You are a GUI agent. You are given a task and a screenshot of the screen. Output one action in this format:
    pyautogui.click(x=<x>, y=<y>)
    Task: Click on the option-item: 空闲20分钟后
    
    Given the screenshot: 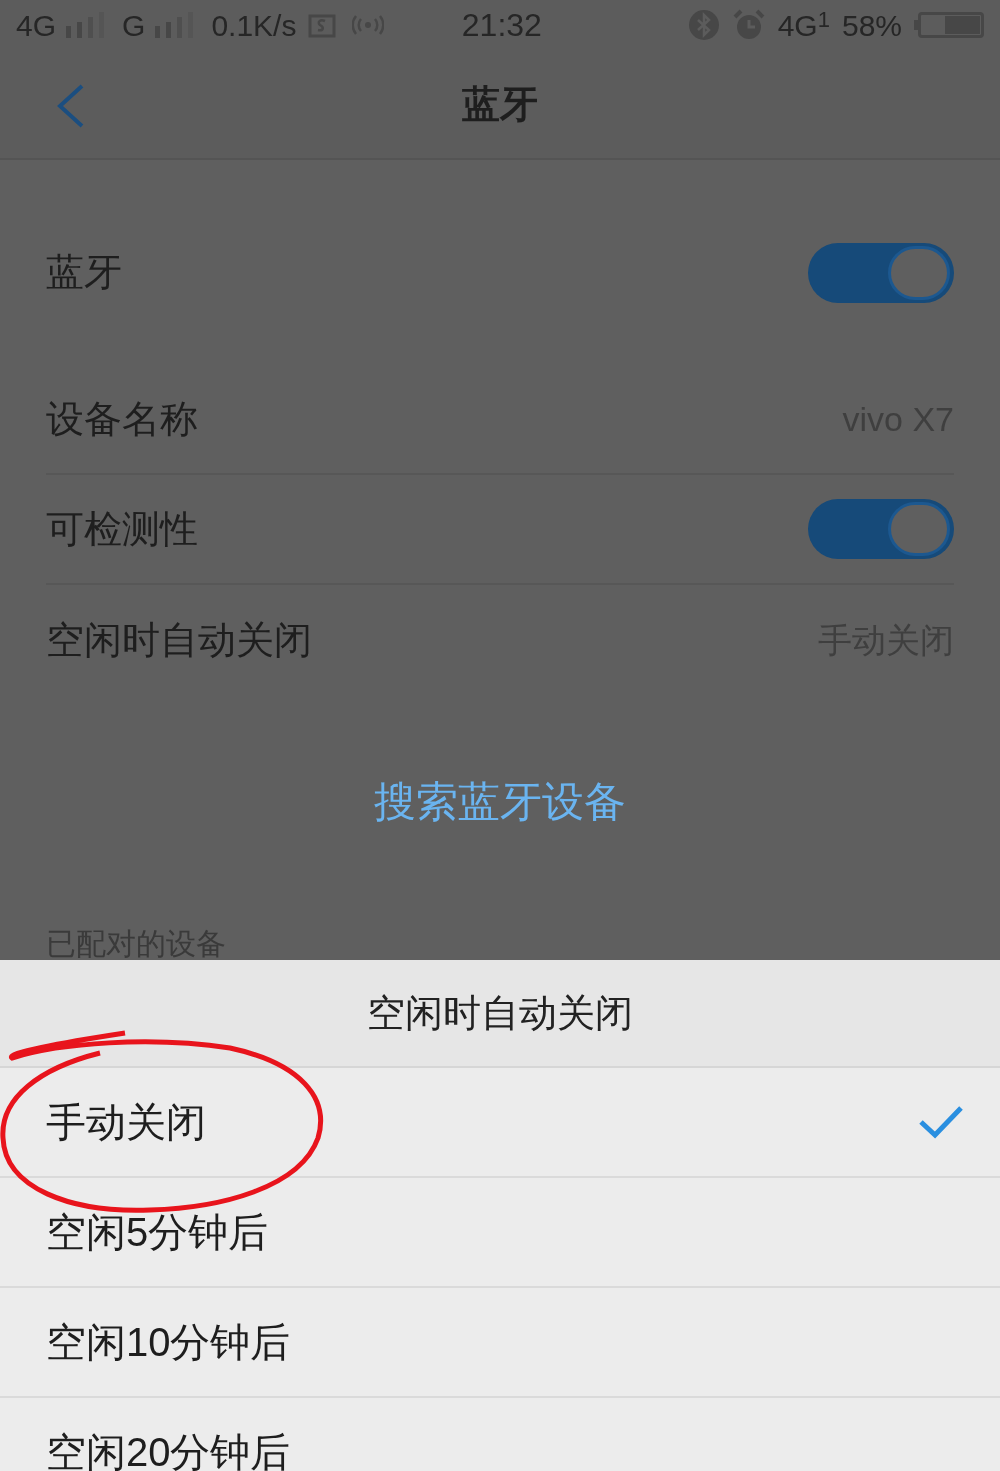 What is the action you would take?
    pyautogui.click(x=500, y=1434)
    